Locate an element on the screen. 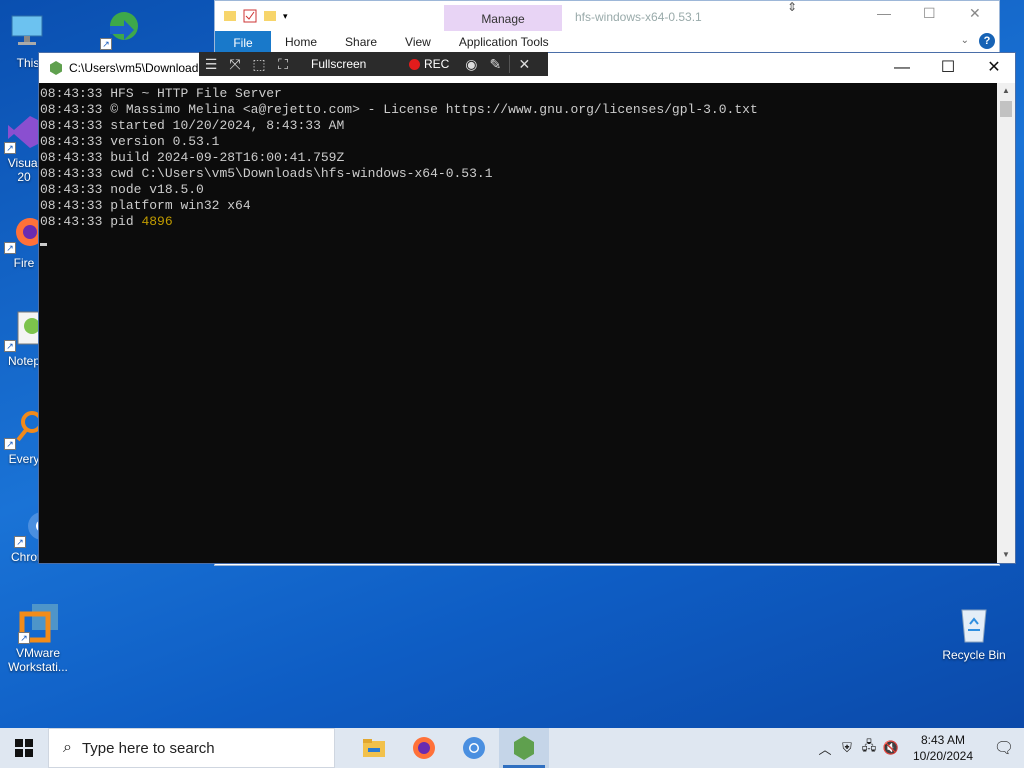  search-input is located at coordinates (181, 748).